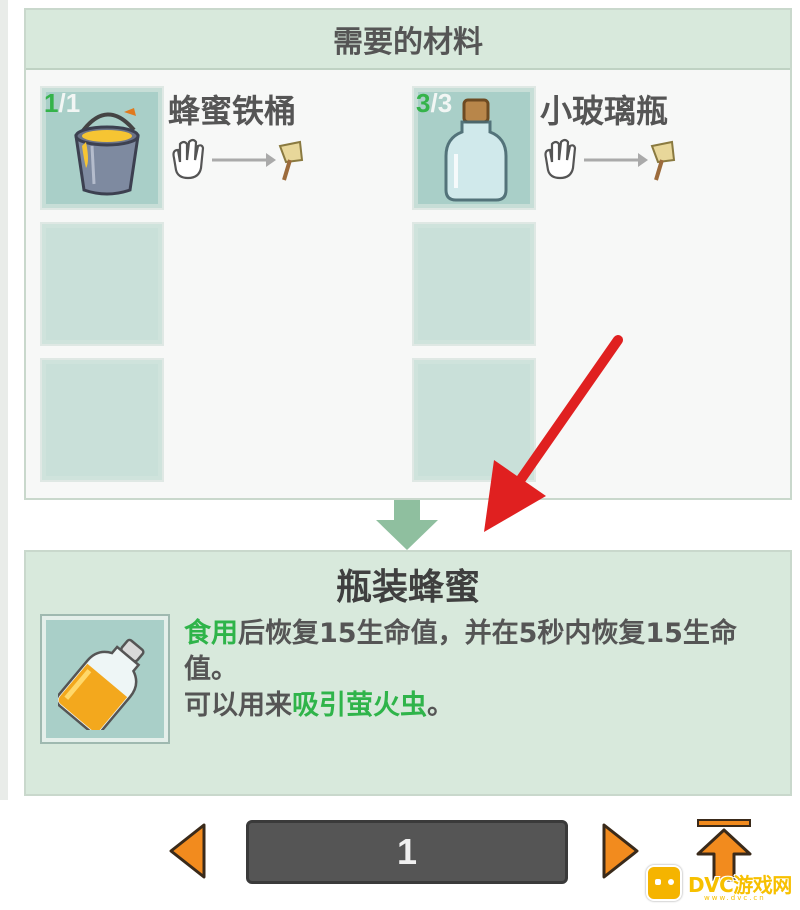 The image size is (800, 910). Describe the element at coordinates (102, 148) in the screenshot. I see `material-slot-1: 1/1` at that location.